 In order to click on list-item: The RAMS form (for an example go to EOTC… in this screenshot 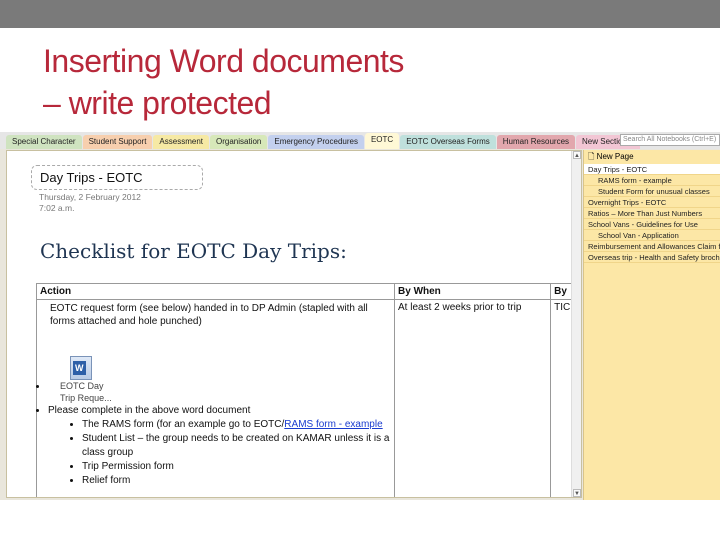, I will do `click(236, 425)`.